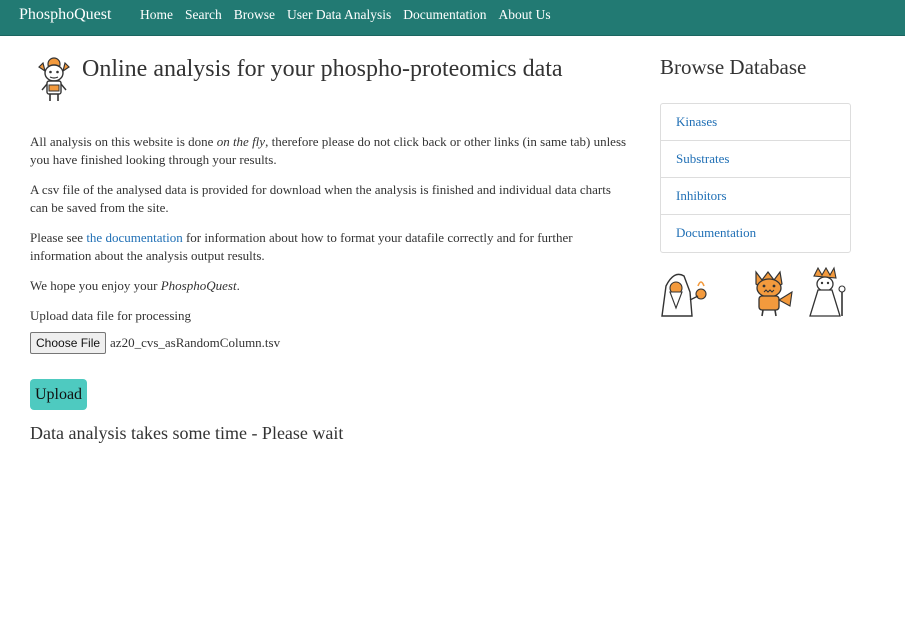 Image resolution: width=905 pixels, height=639 pixels. Describe the element at coordinates (330, 286) in the screenshot. I see `intro-paragraph-4: We hope you enjoy your PhosphoQuest.` at that location.